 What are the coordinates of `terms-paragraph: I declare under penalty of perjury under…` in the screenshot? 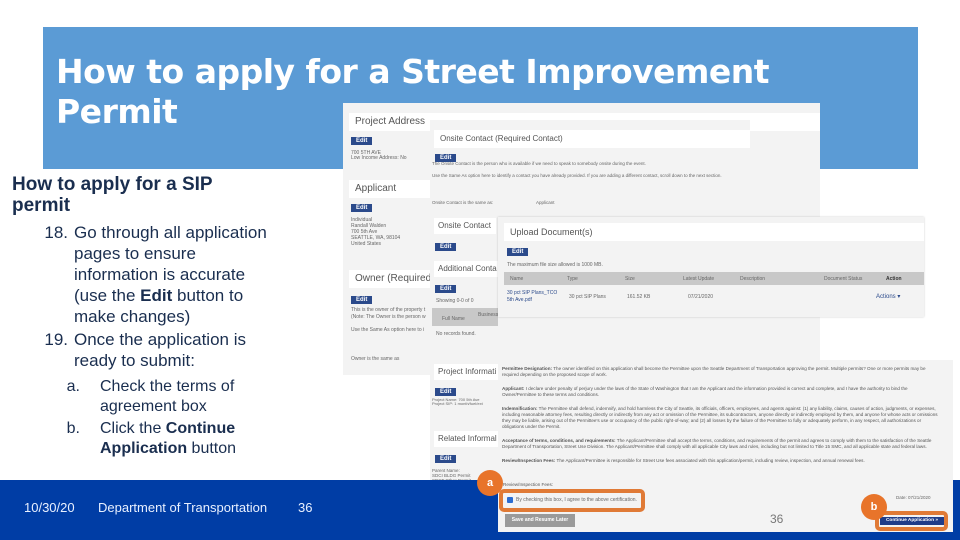 It's located at (705, 391).